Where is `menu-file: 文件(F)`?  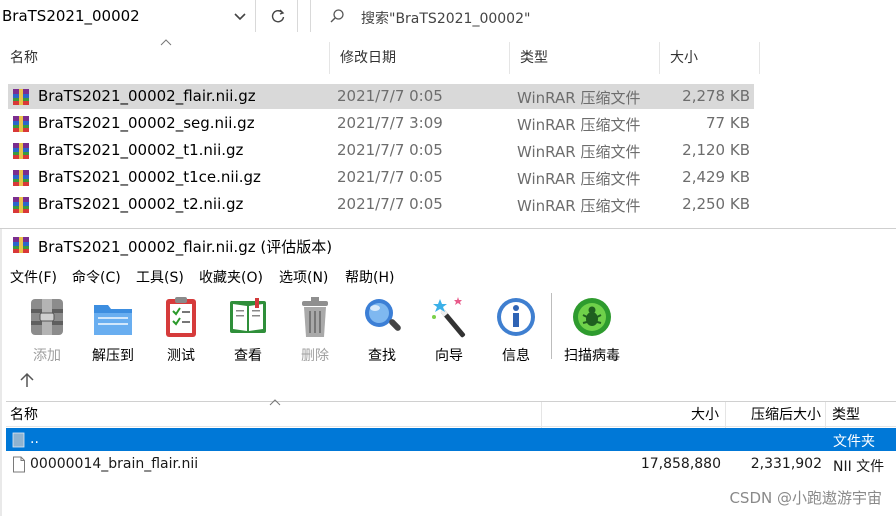
menu-file: 文件(F) is located at coordinates (33, 277).